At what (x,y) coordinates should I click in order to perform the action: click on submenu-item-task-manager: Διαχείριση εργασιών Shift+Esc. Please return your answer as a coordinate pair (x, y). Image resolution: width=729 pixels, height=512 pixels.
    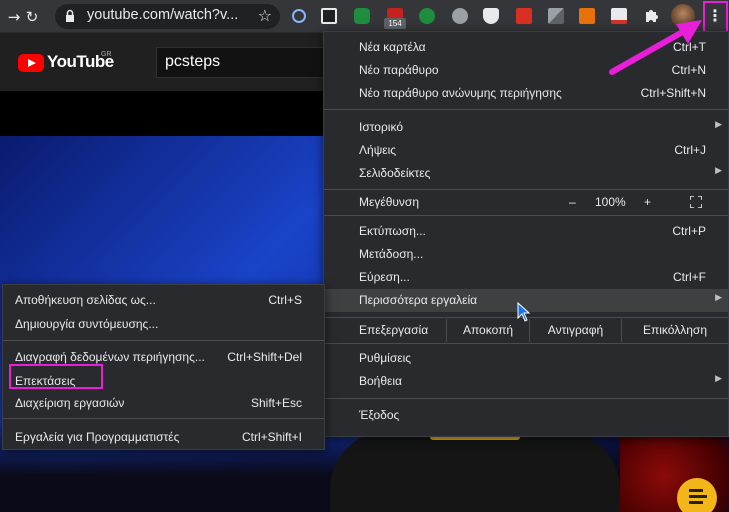
    Looking at the image, I should click on (163, 403).